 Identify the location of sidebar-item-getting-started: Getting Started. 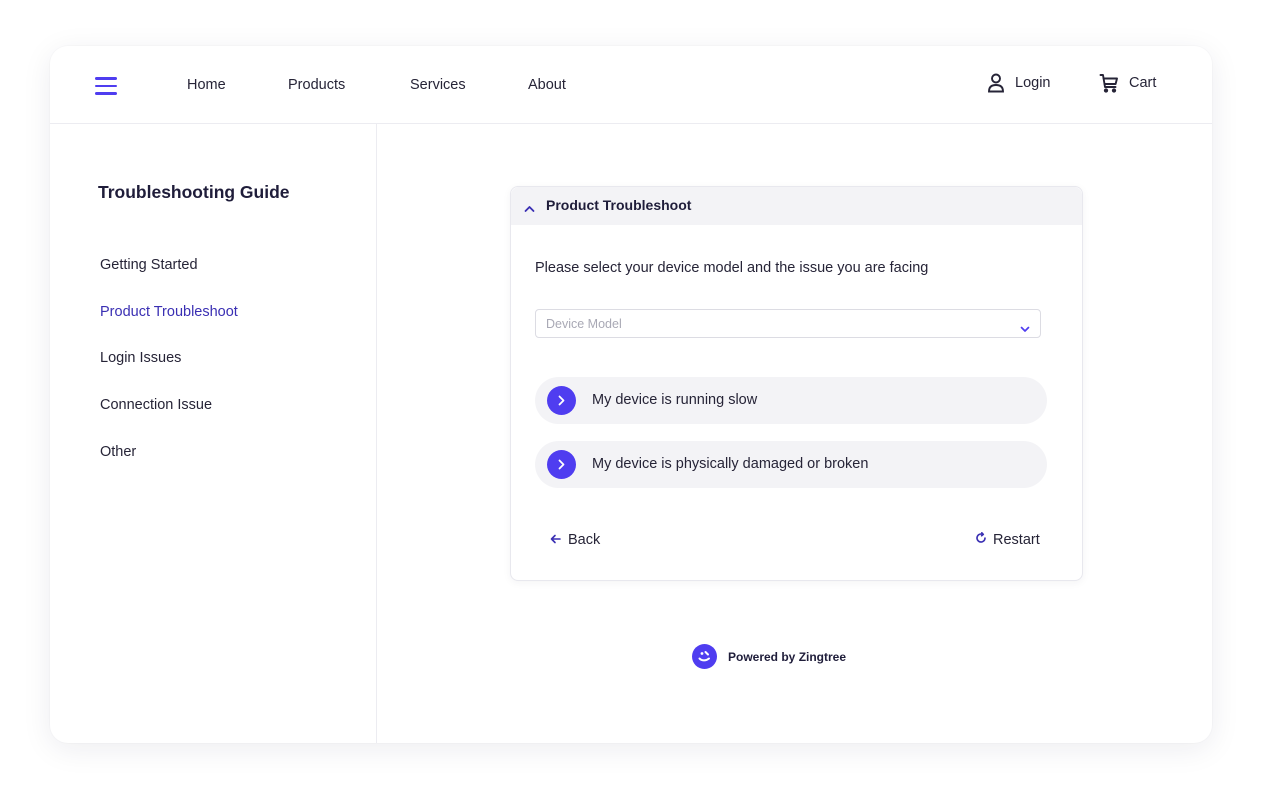
(149, 265).